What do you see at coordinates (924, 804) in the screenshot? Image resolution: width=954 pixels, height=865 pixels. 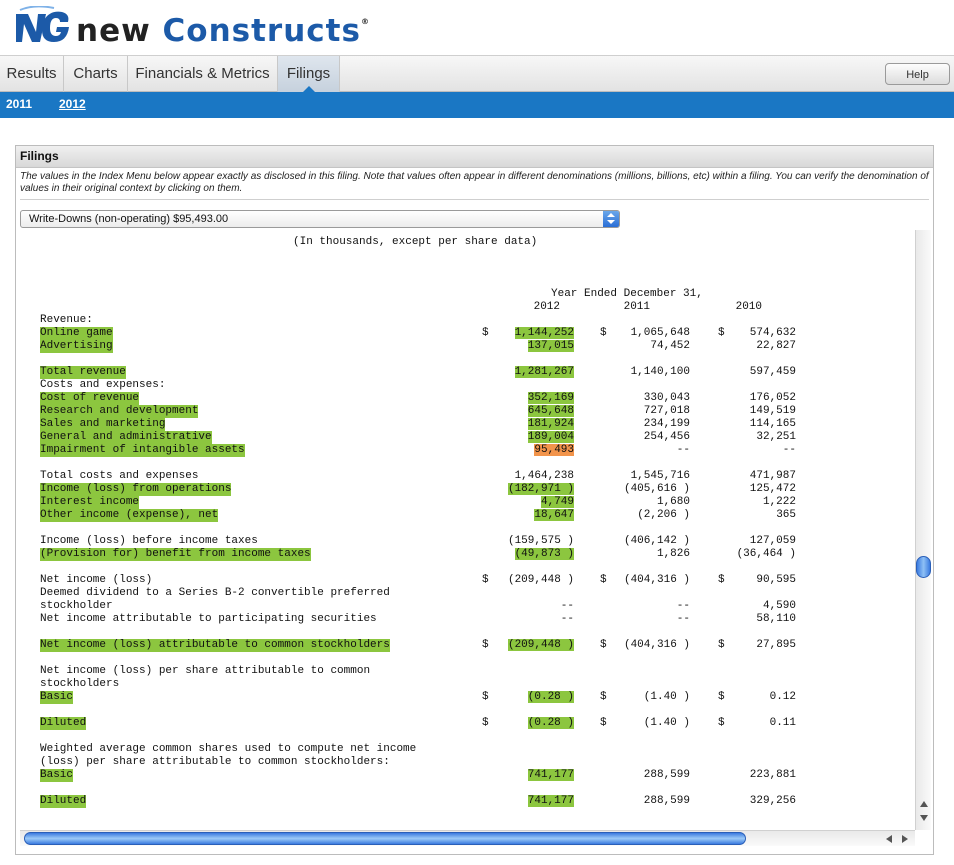 I see `scroll-up-arrow-icon` at bounding box center [924, 804].